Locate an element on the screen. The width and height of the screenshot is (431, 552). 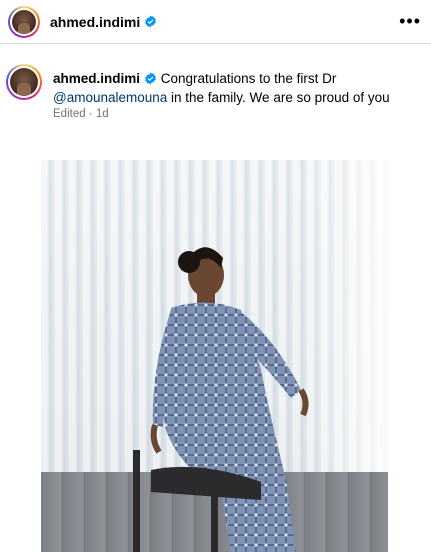
more-options-icon: ••• is located at coordinates (410, 21).